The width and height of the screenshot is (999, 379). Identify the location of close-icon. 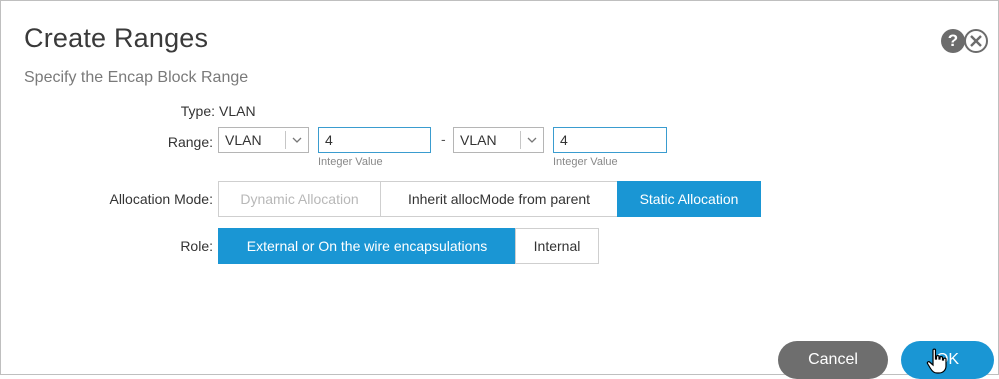
(976, 41).